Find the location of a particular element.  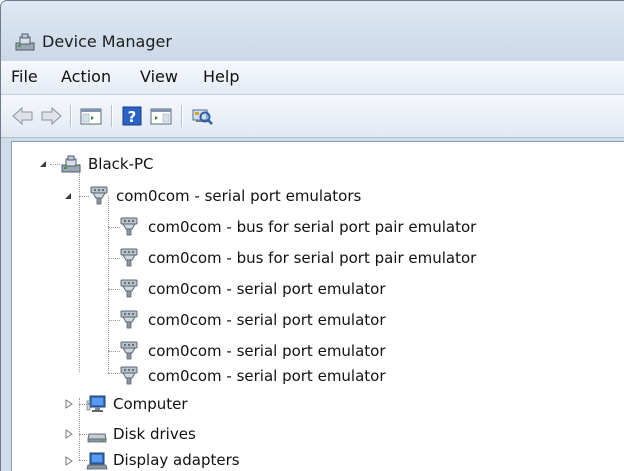

tree-node-label: Disk drives is located at coordinates (154, 434).